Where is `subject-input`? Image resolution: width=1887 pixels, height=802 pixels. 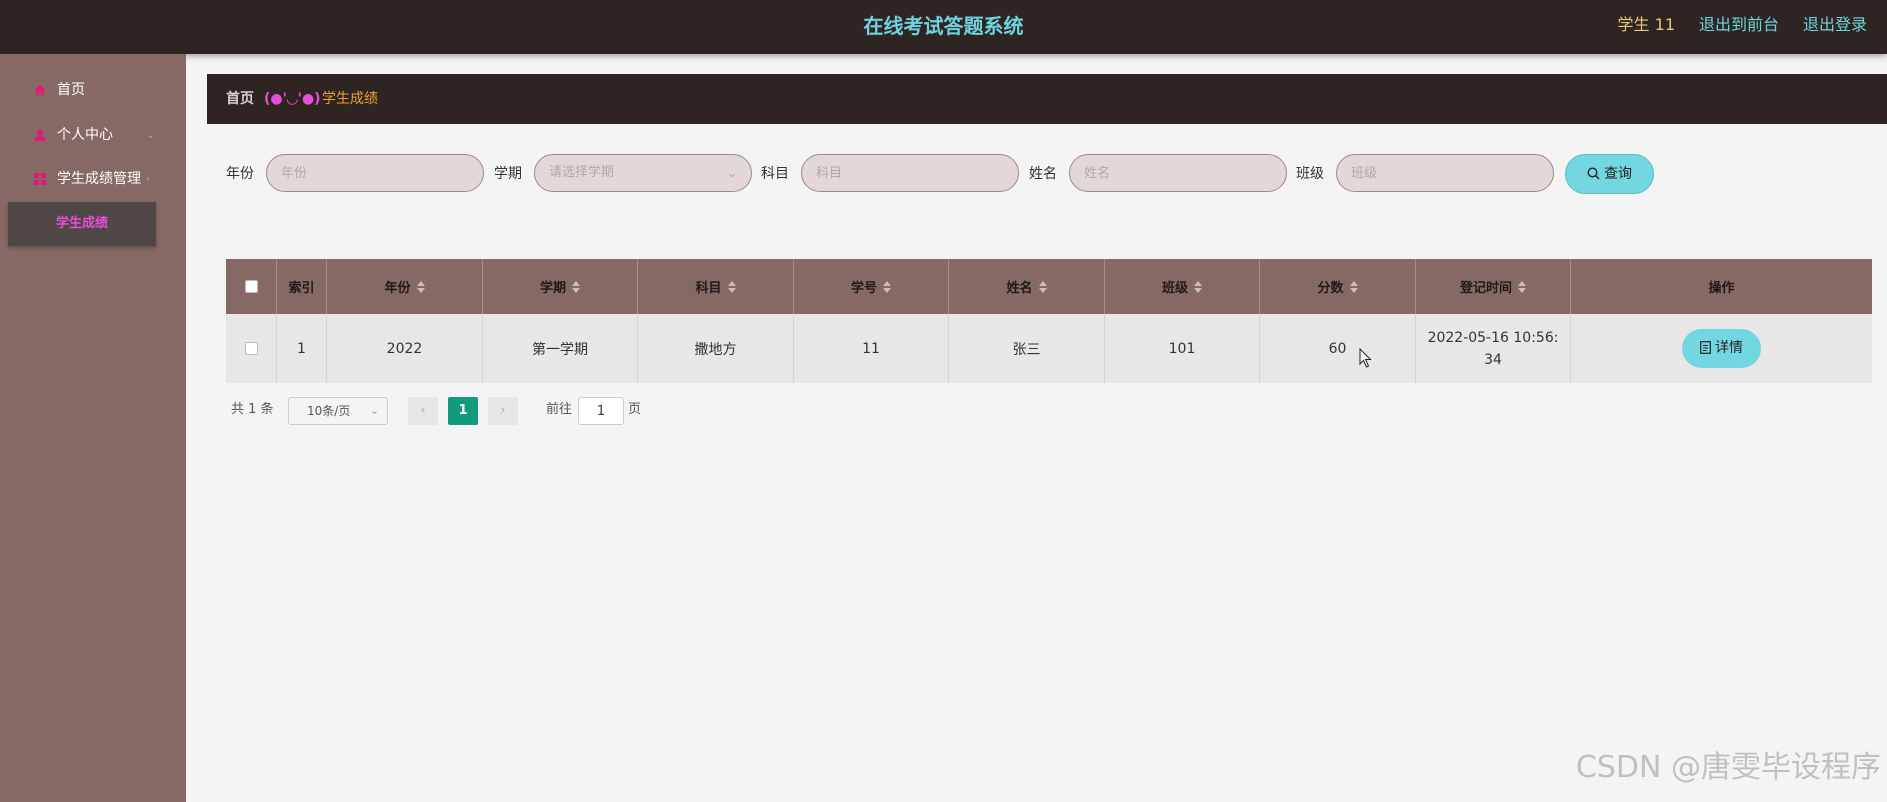 subject-input is located at coordinates (910, 173).